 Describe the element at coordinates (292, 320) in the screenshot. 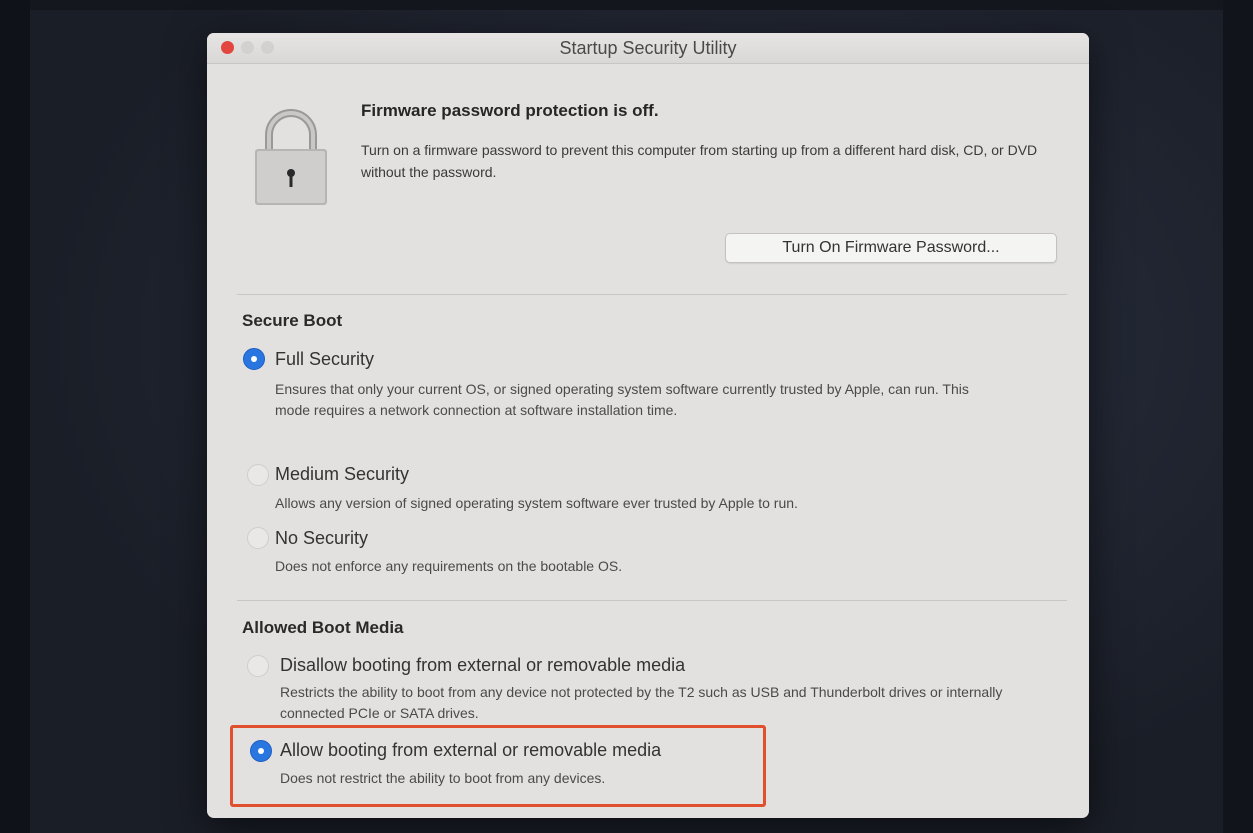

I see `secure-boot-heading: Secure Boot` at that location.